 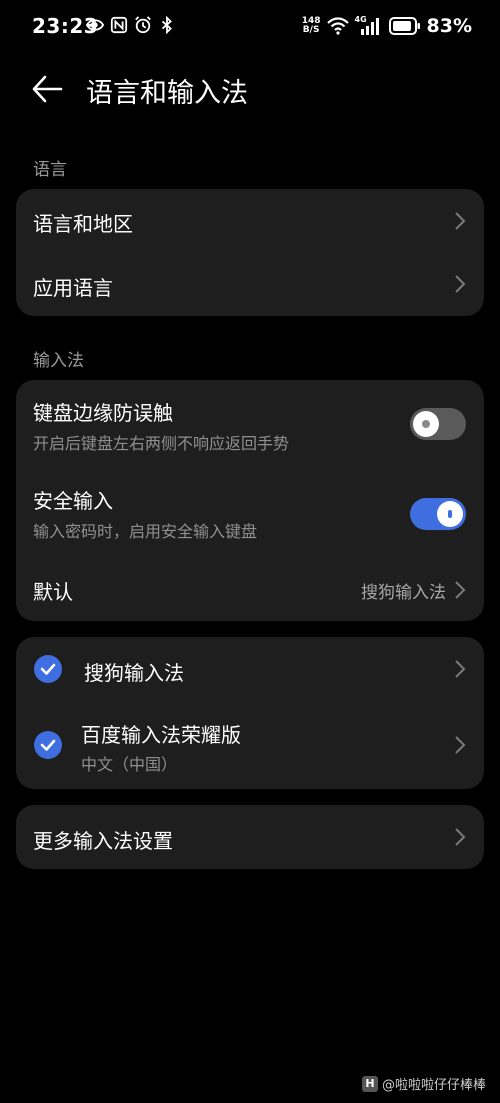 What do you see at coordinates (433, 1085) in the screenshot?
I see `watermark-text: @啦啦啦仔仔棒棒` at bounding box center [433, 1085].